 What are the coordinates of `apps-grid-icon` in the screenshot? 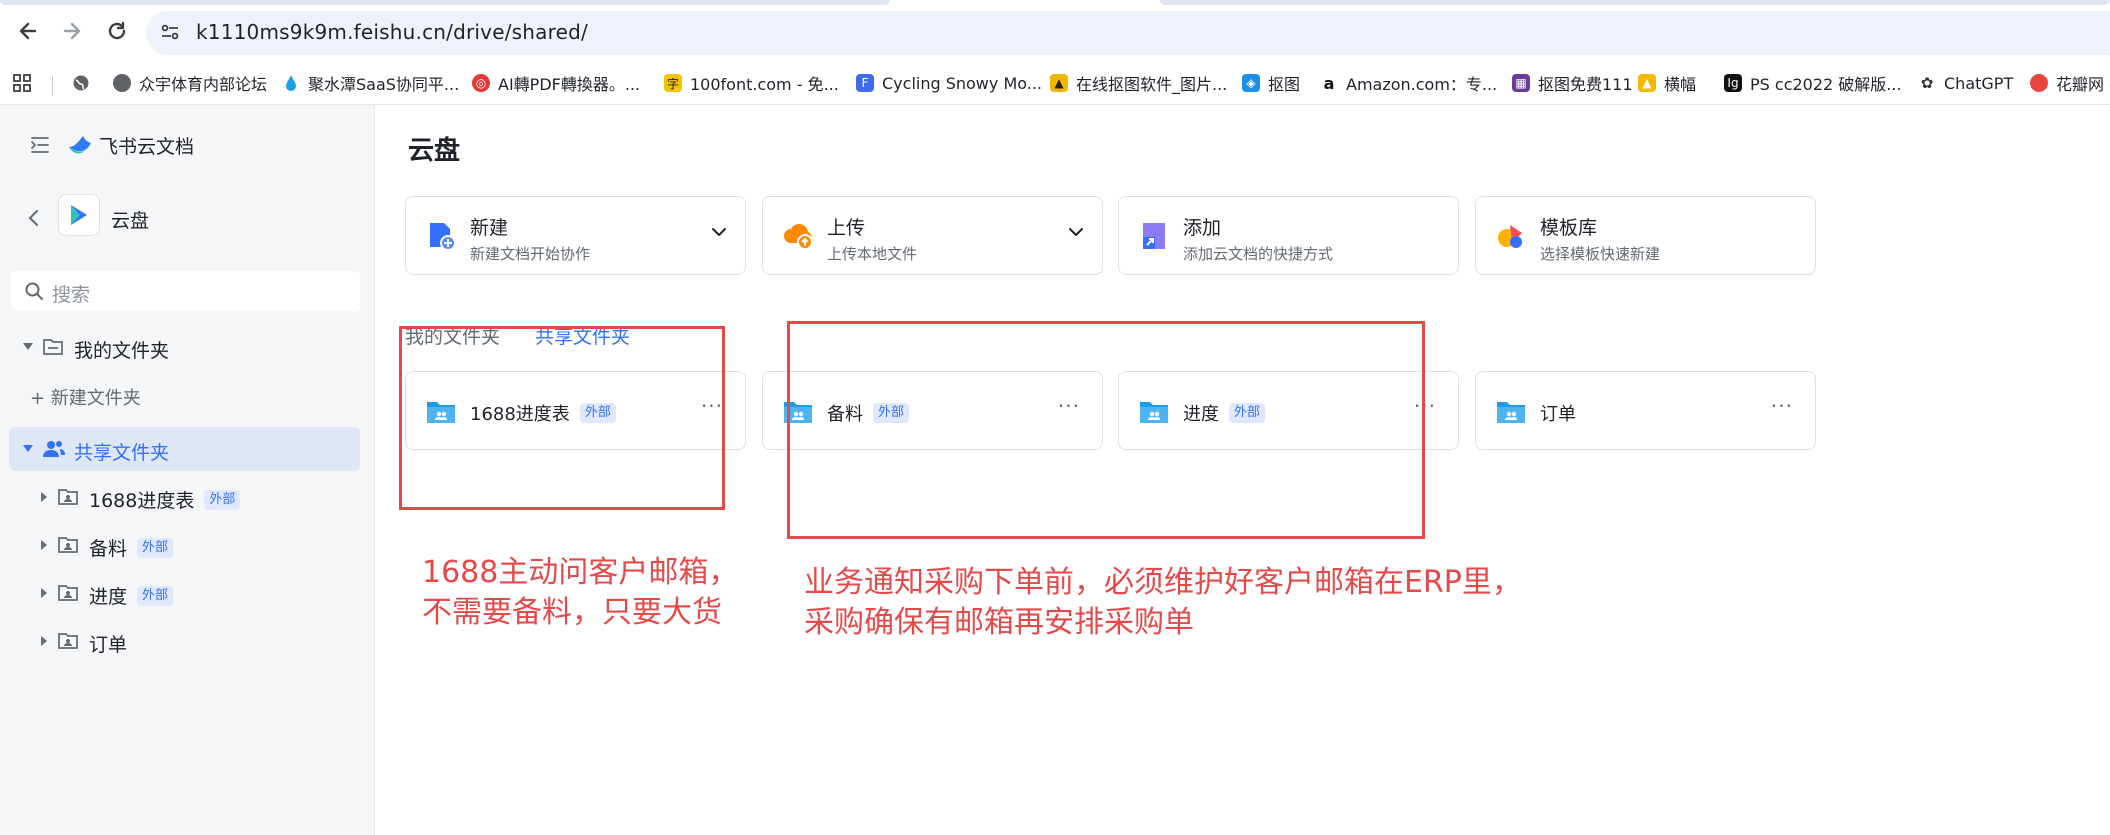 It's located at (22, 83).